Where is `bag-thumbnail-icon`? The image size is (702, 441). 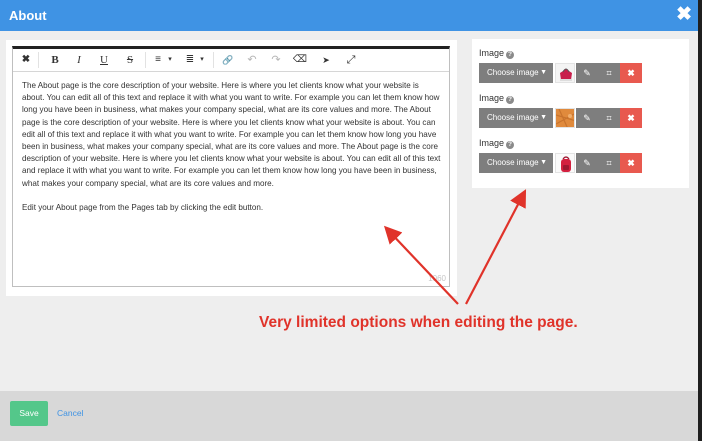
bag-thumbnail-icon is located at coordinates (565, 73).